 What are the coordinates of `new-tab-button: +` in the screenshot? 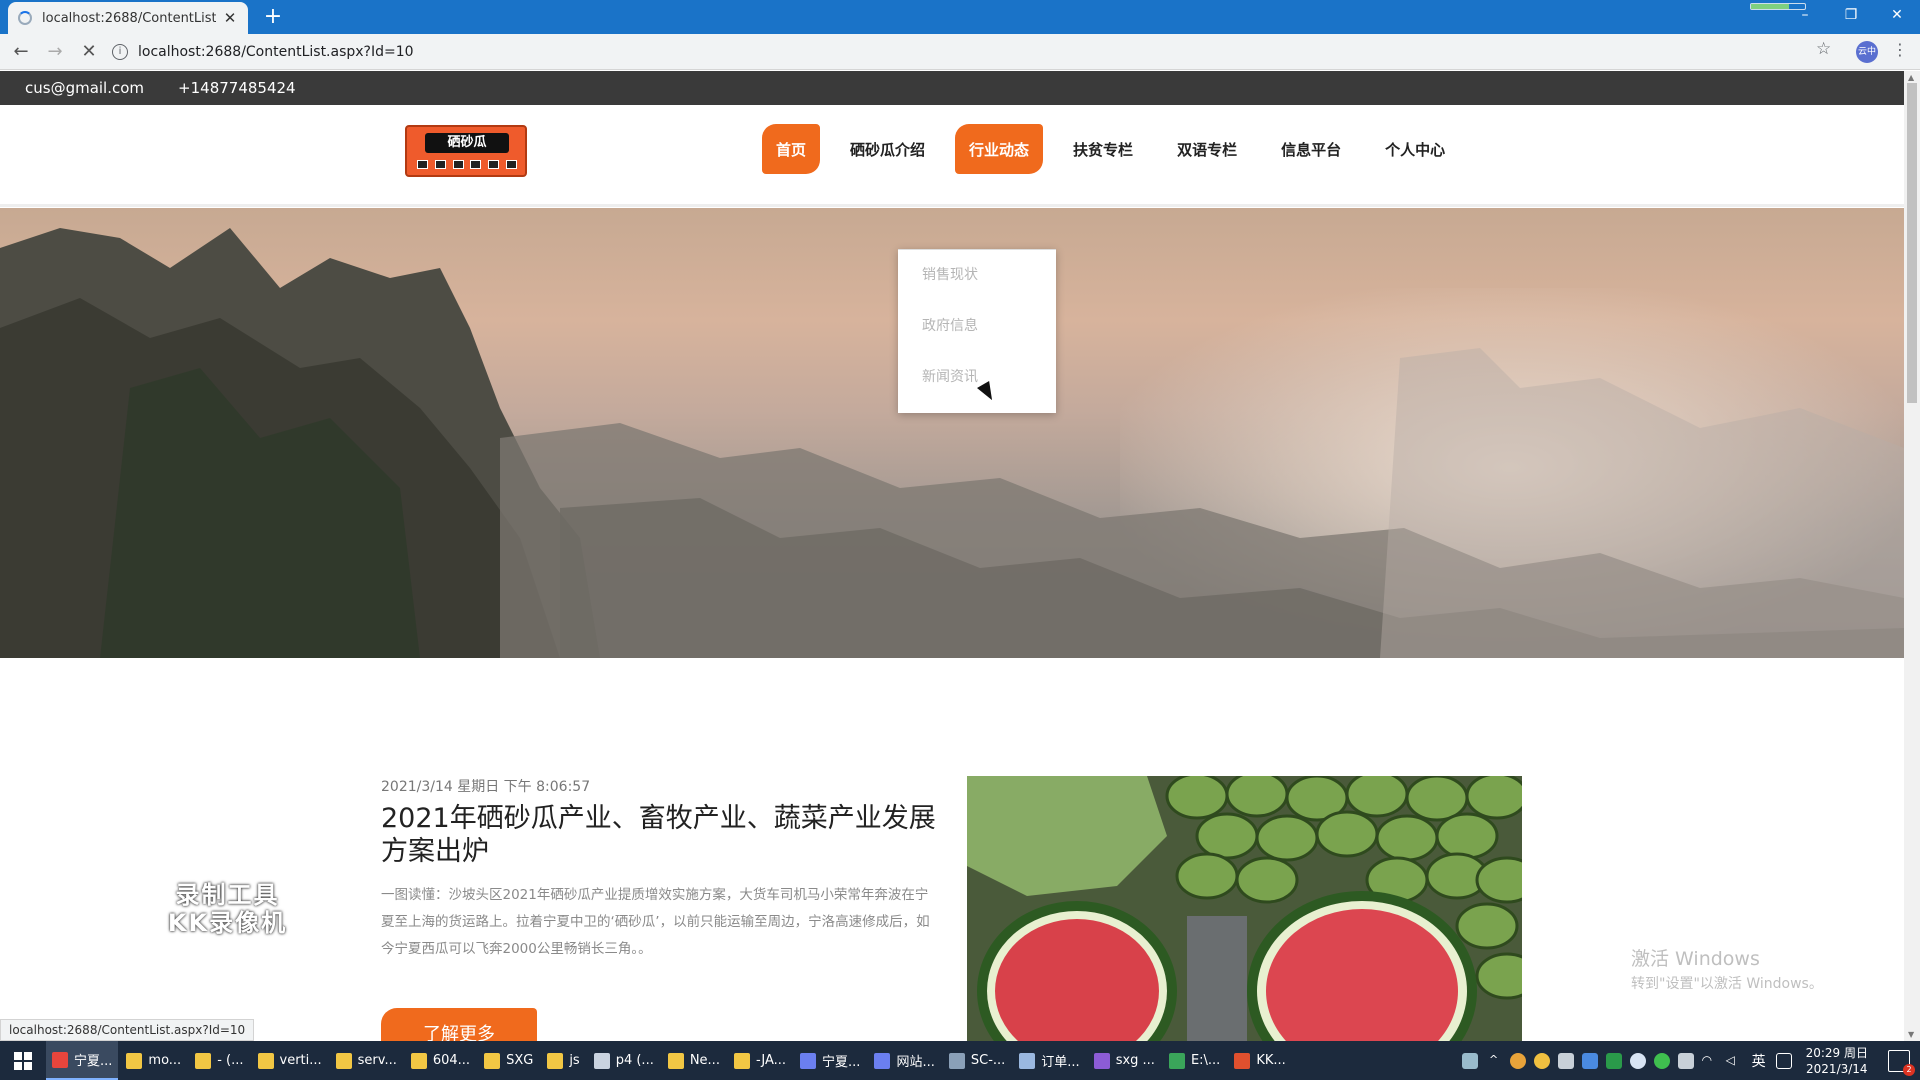 It's located at (273, 17).